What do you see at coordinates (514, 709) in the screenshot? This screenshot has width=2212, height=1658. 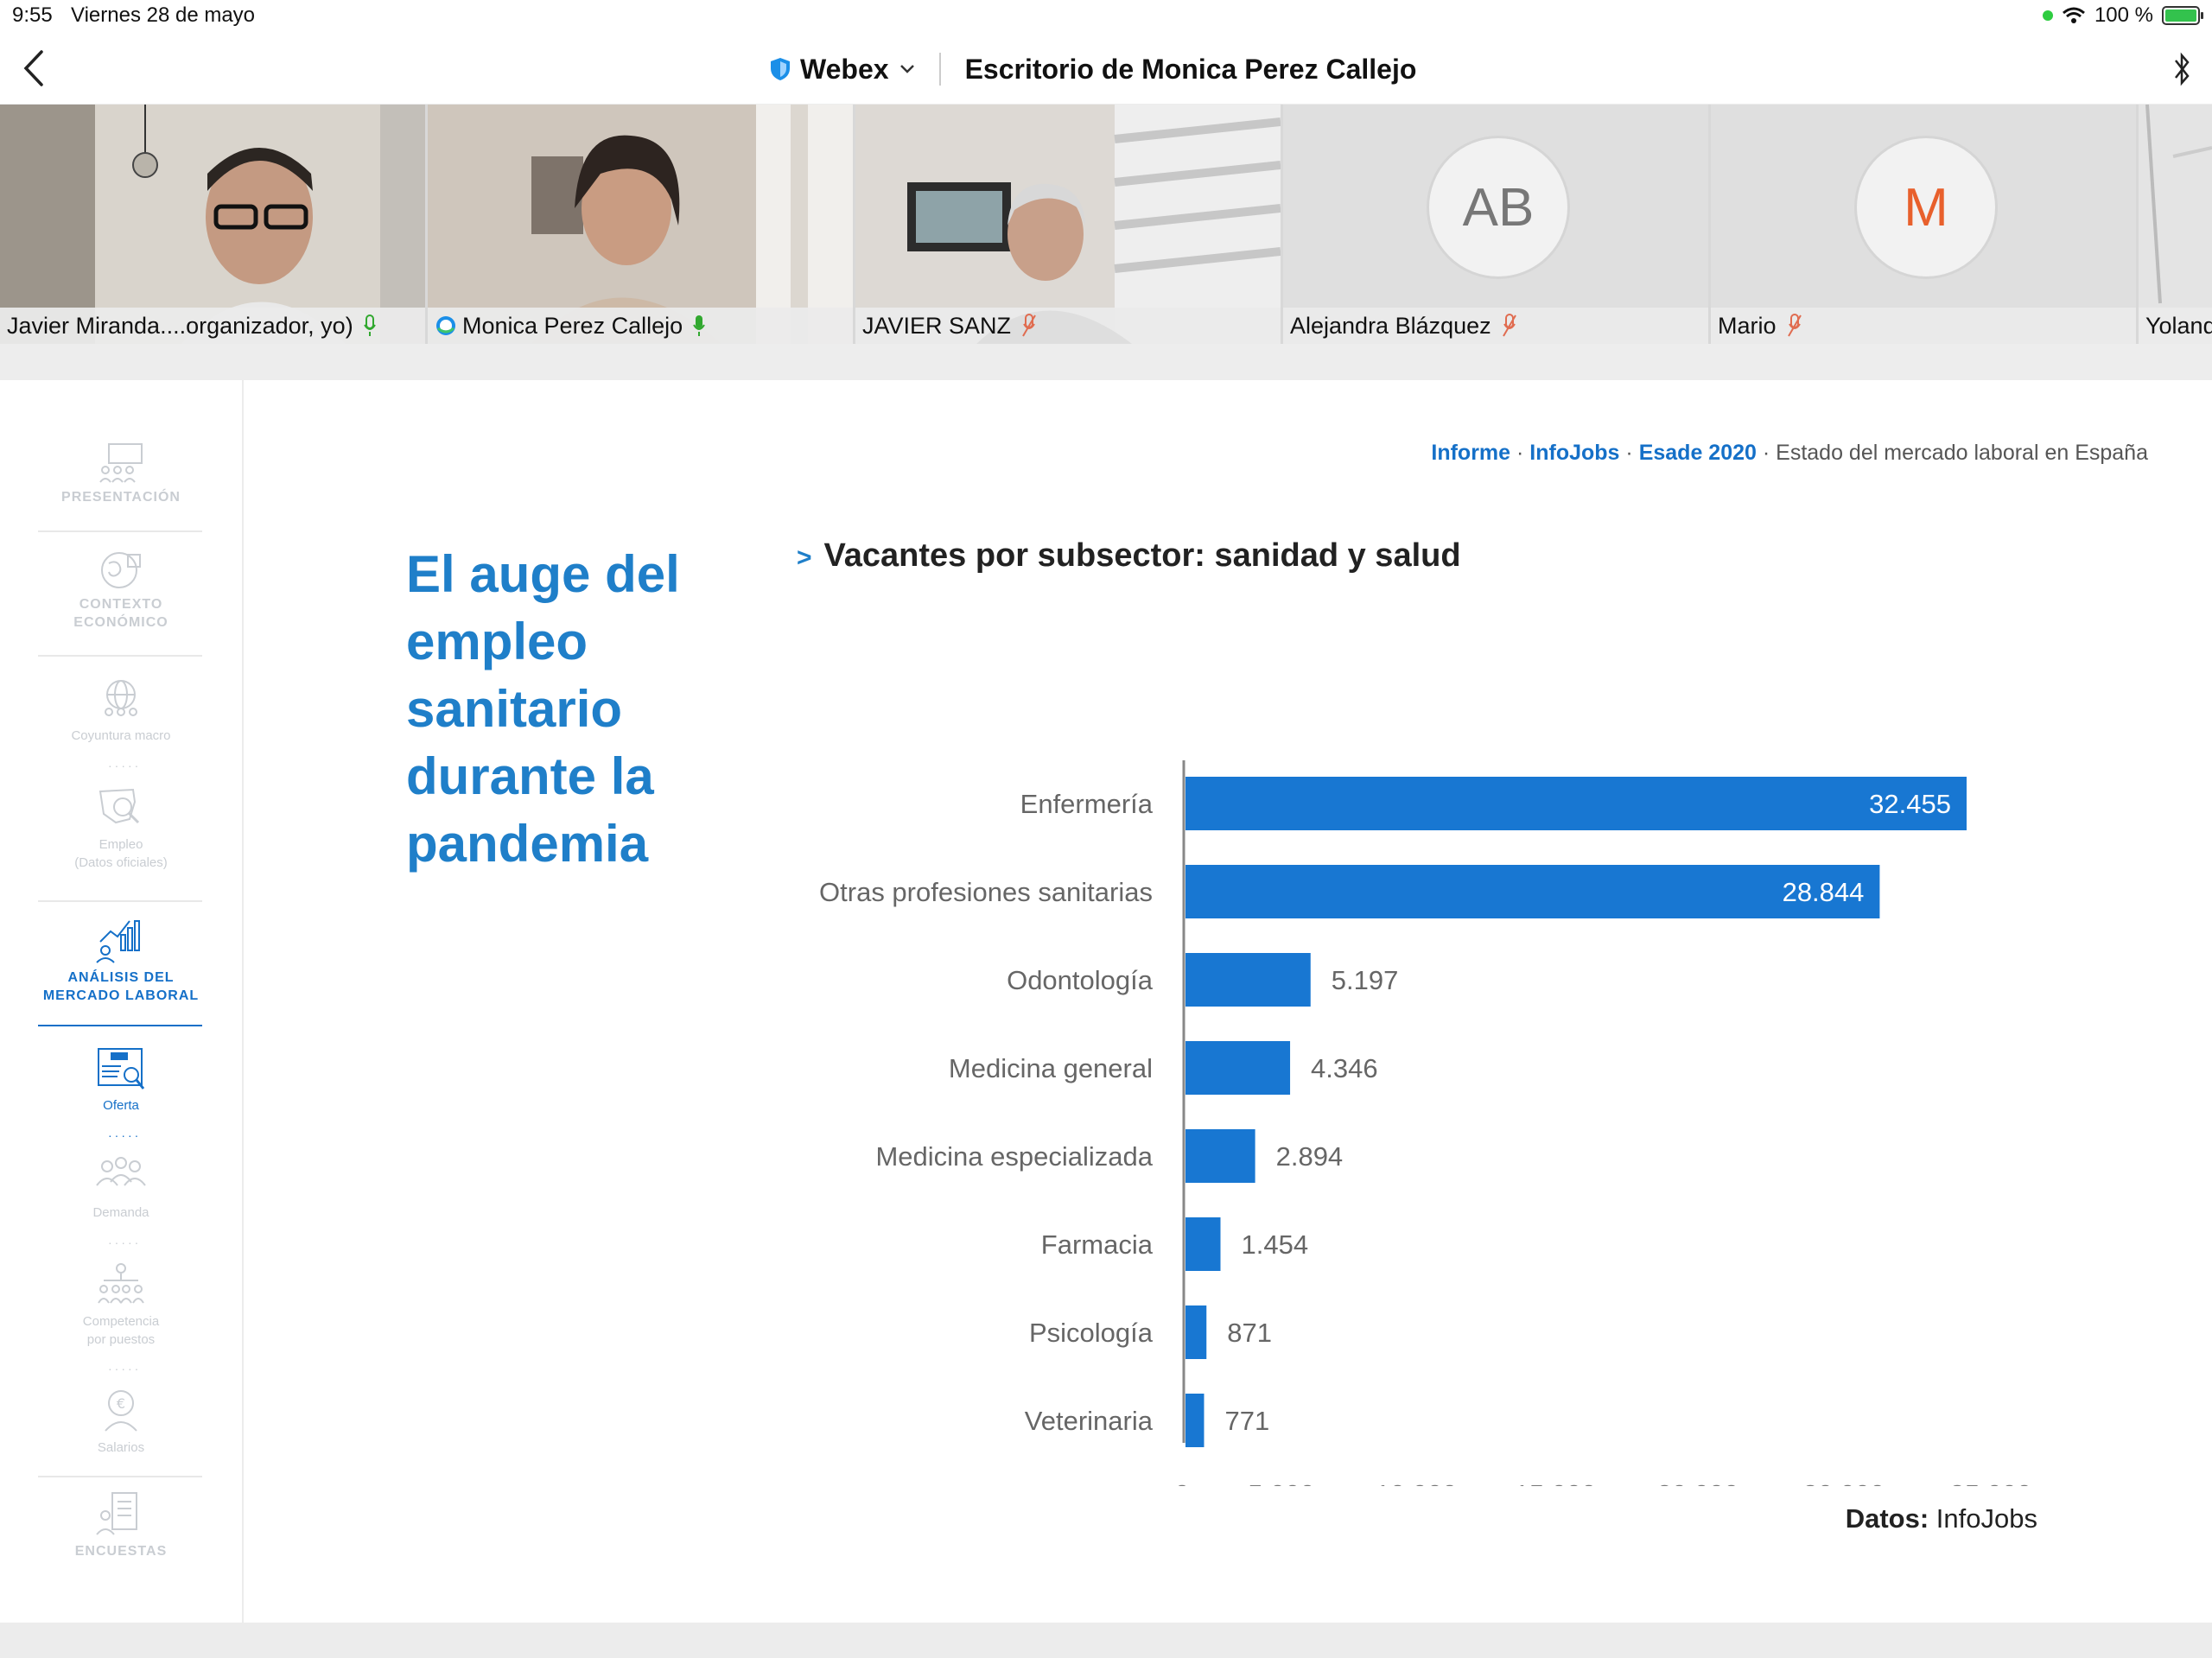 I see `slide-title-line: sanitario` at bounding box center [514, 709].